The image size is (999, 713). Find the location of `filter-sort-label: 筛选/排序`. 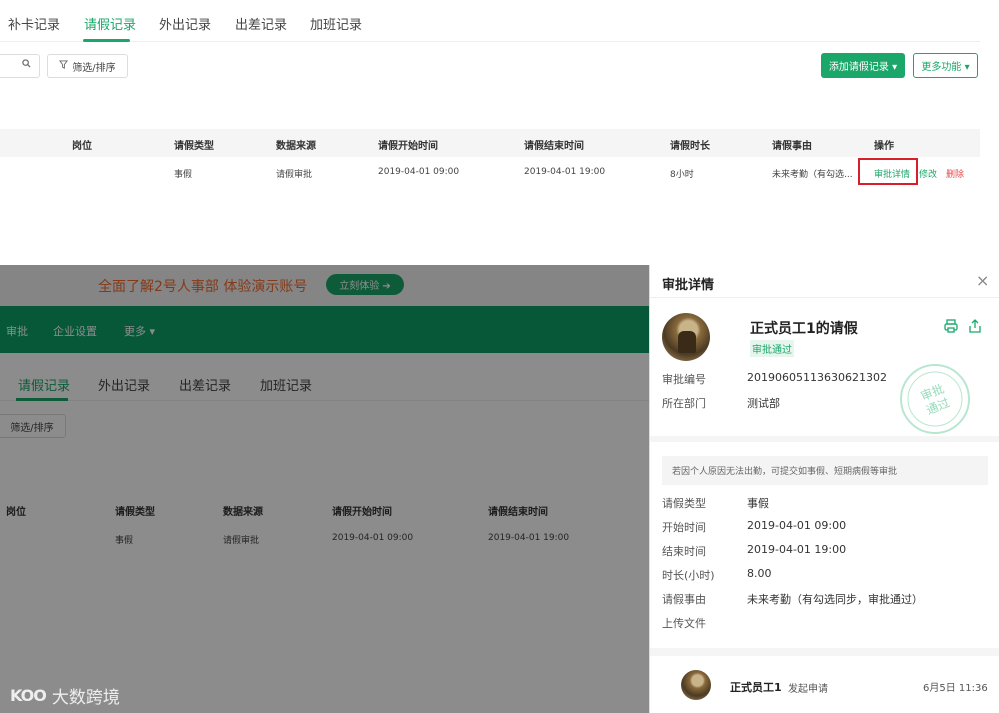

filter-sort-label: 筛选/排序 is located at coordinates (94, 68).